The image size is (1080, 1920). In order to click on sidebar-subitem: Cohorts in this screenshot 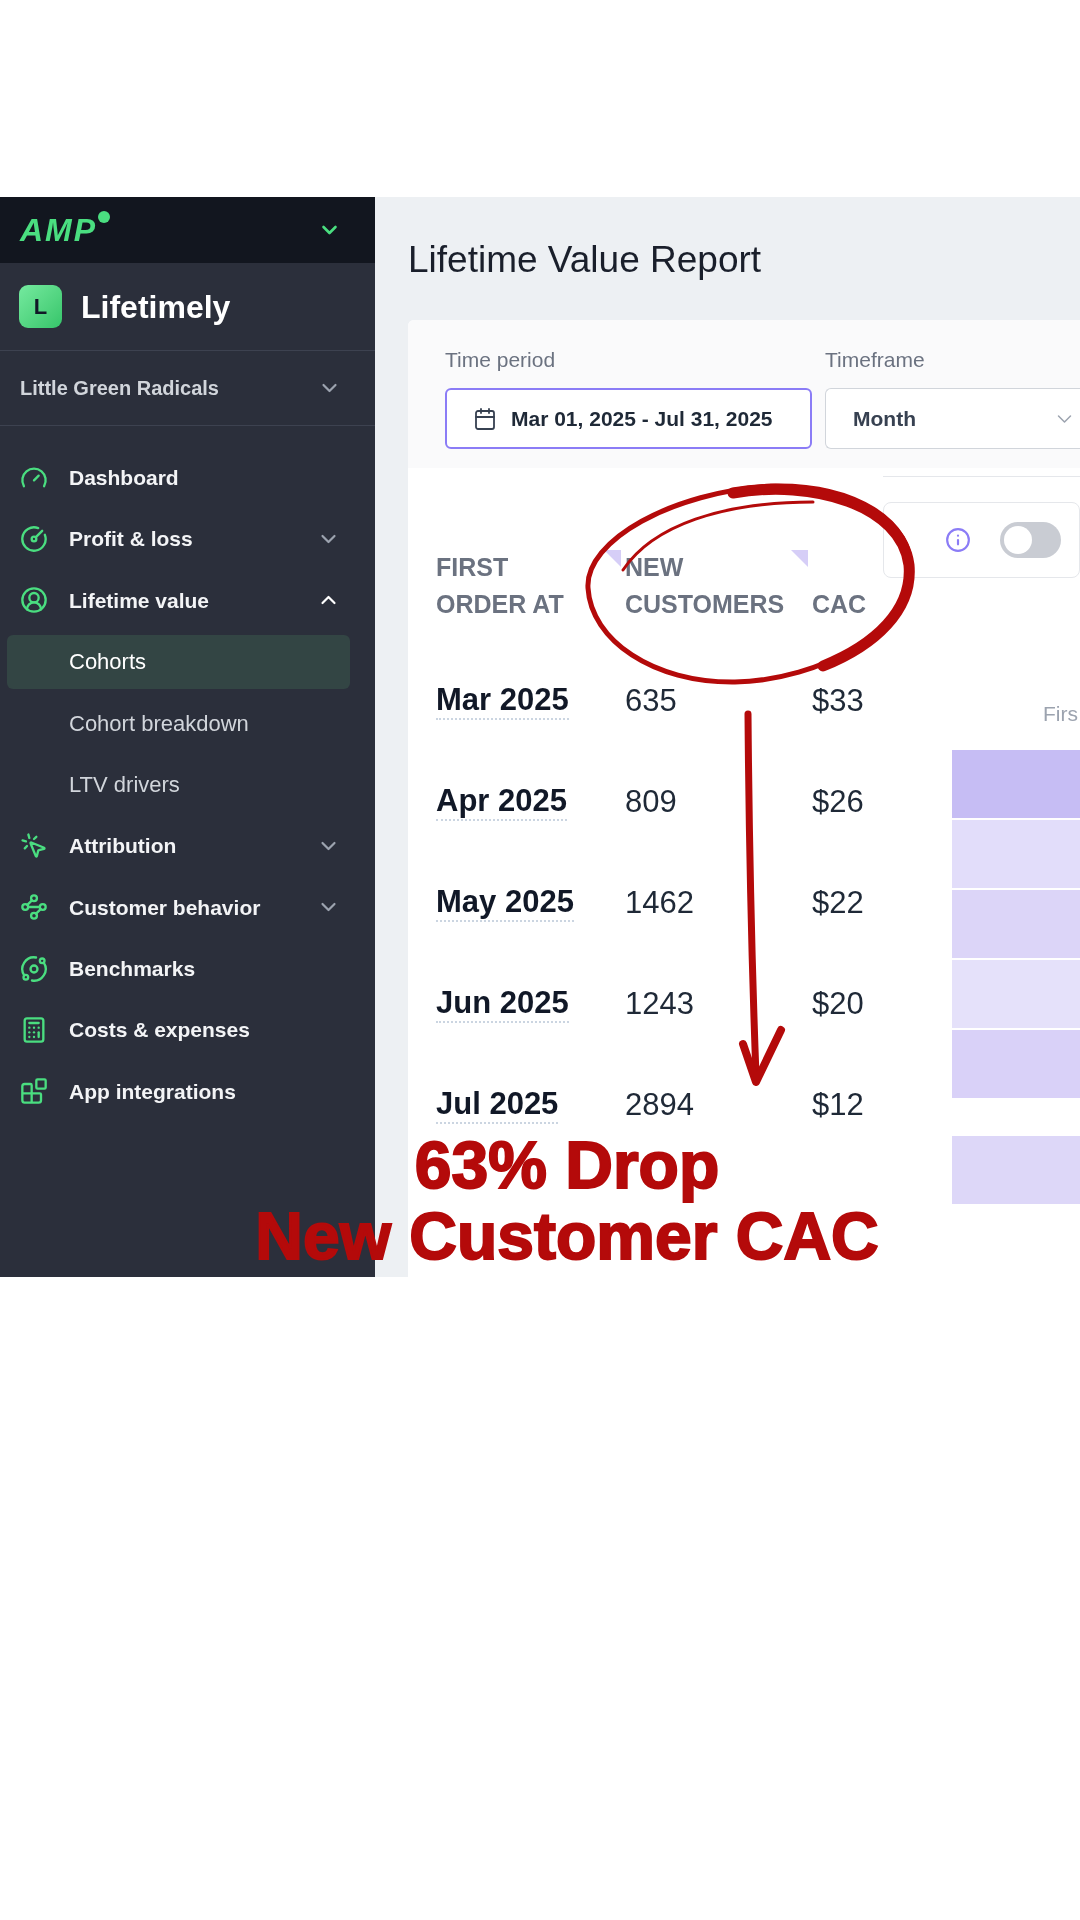, I will do `click(178, 661)`.